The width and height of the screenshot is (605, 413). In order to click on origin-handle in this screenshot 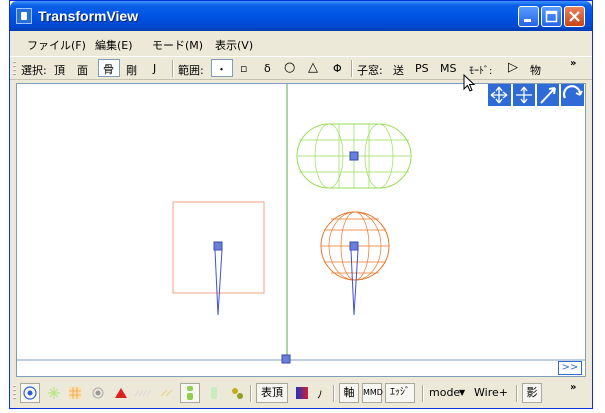, I will do `click(286, 359)`.